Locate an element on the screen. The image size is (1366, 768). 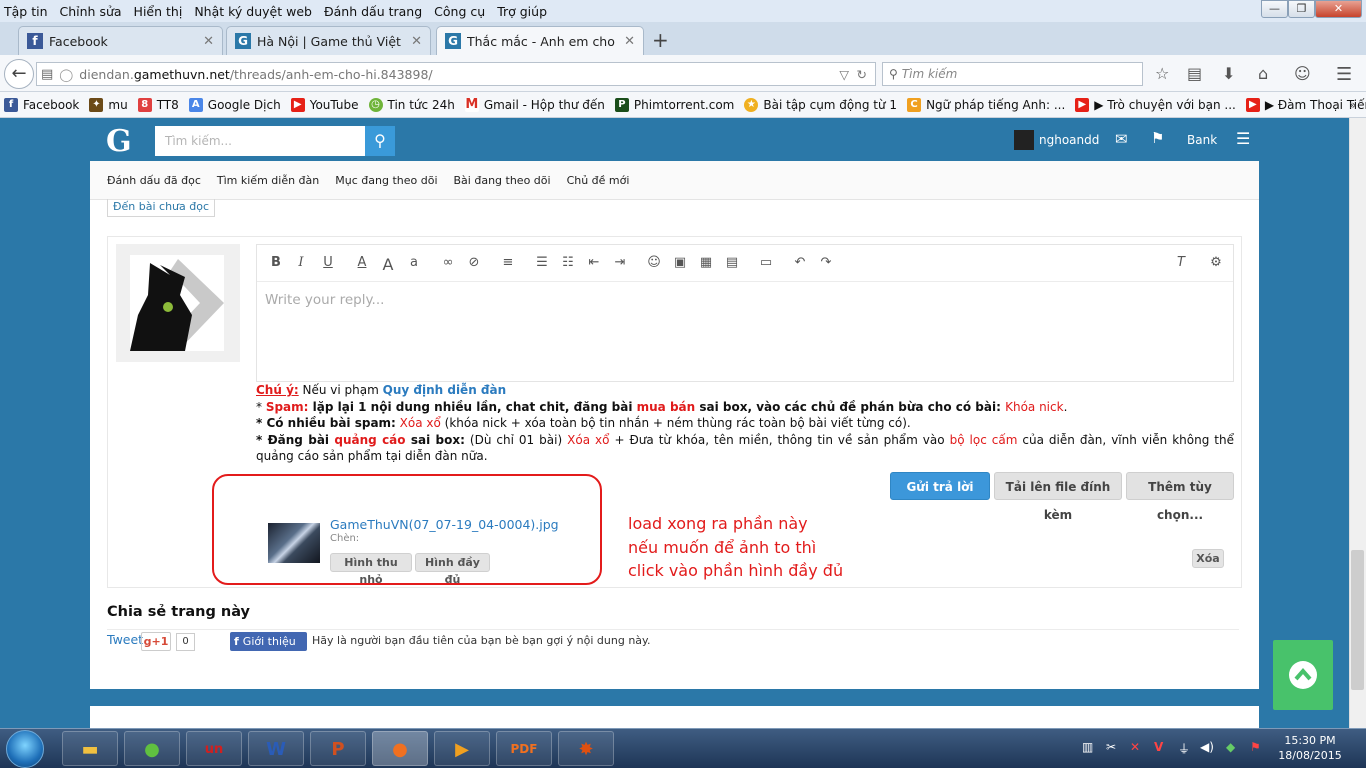
upload-attachment-button: Tải lên file đính kèm is located at coordinates (1058, 497).